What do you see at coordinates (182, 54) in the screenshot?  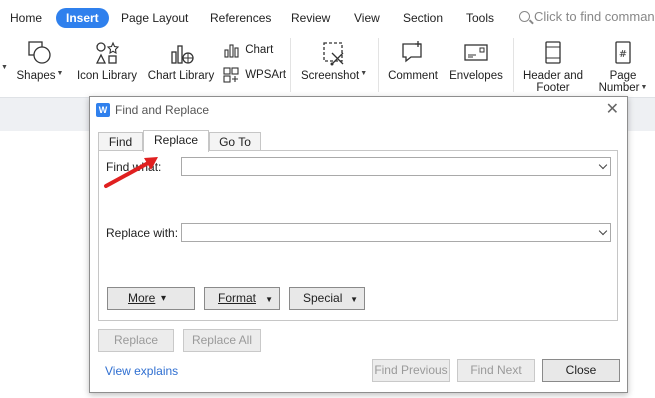 I see `chart-library-icon` at bounding box center [182, 54].